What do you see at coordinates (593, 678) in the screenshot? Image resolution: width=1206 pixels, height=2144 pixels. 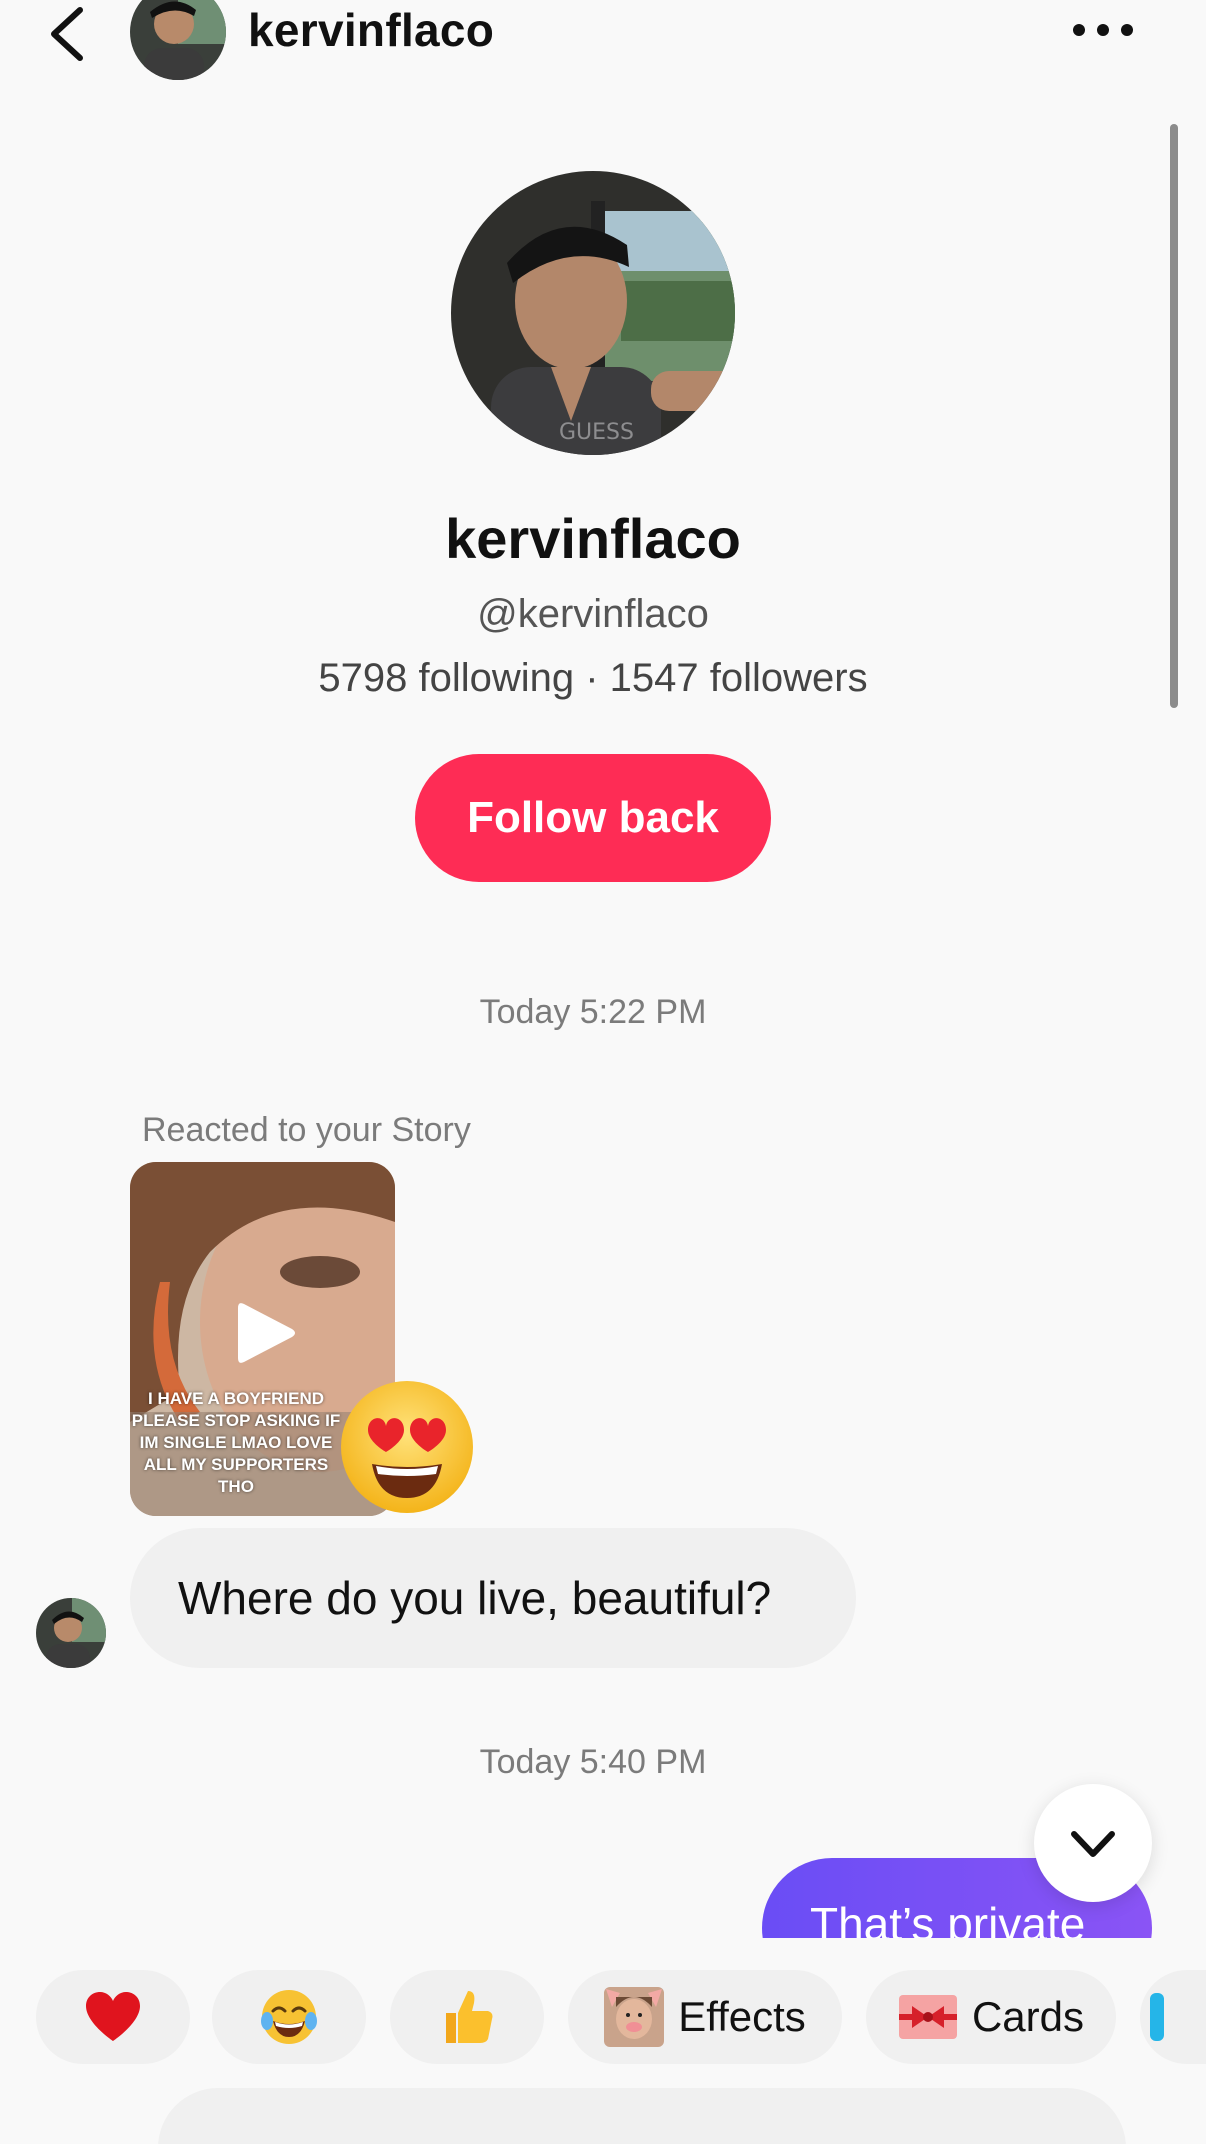 I see `profile-stats: 5798 following · 1547 followers` at bounding box center [593, 678].